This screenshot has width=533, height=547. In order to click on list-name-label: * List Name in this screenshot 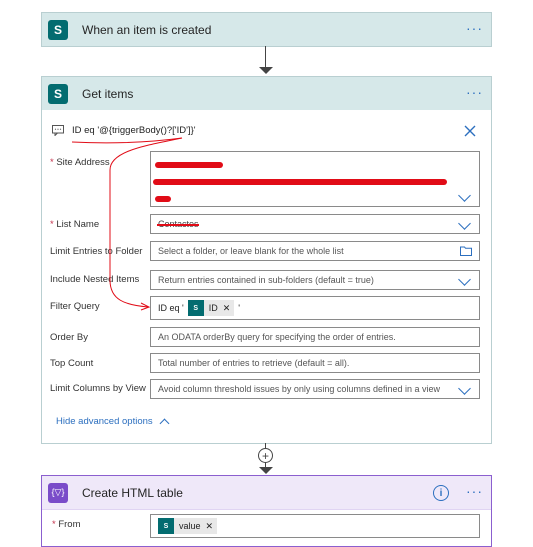, I will do `click(75, 224)`.